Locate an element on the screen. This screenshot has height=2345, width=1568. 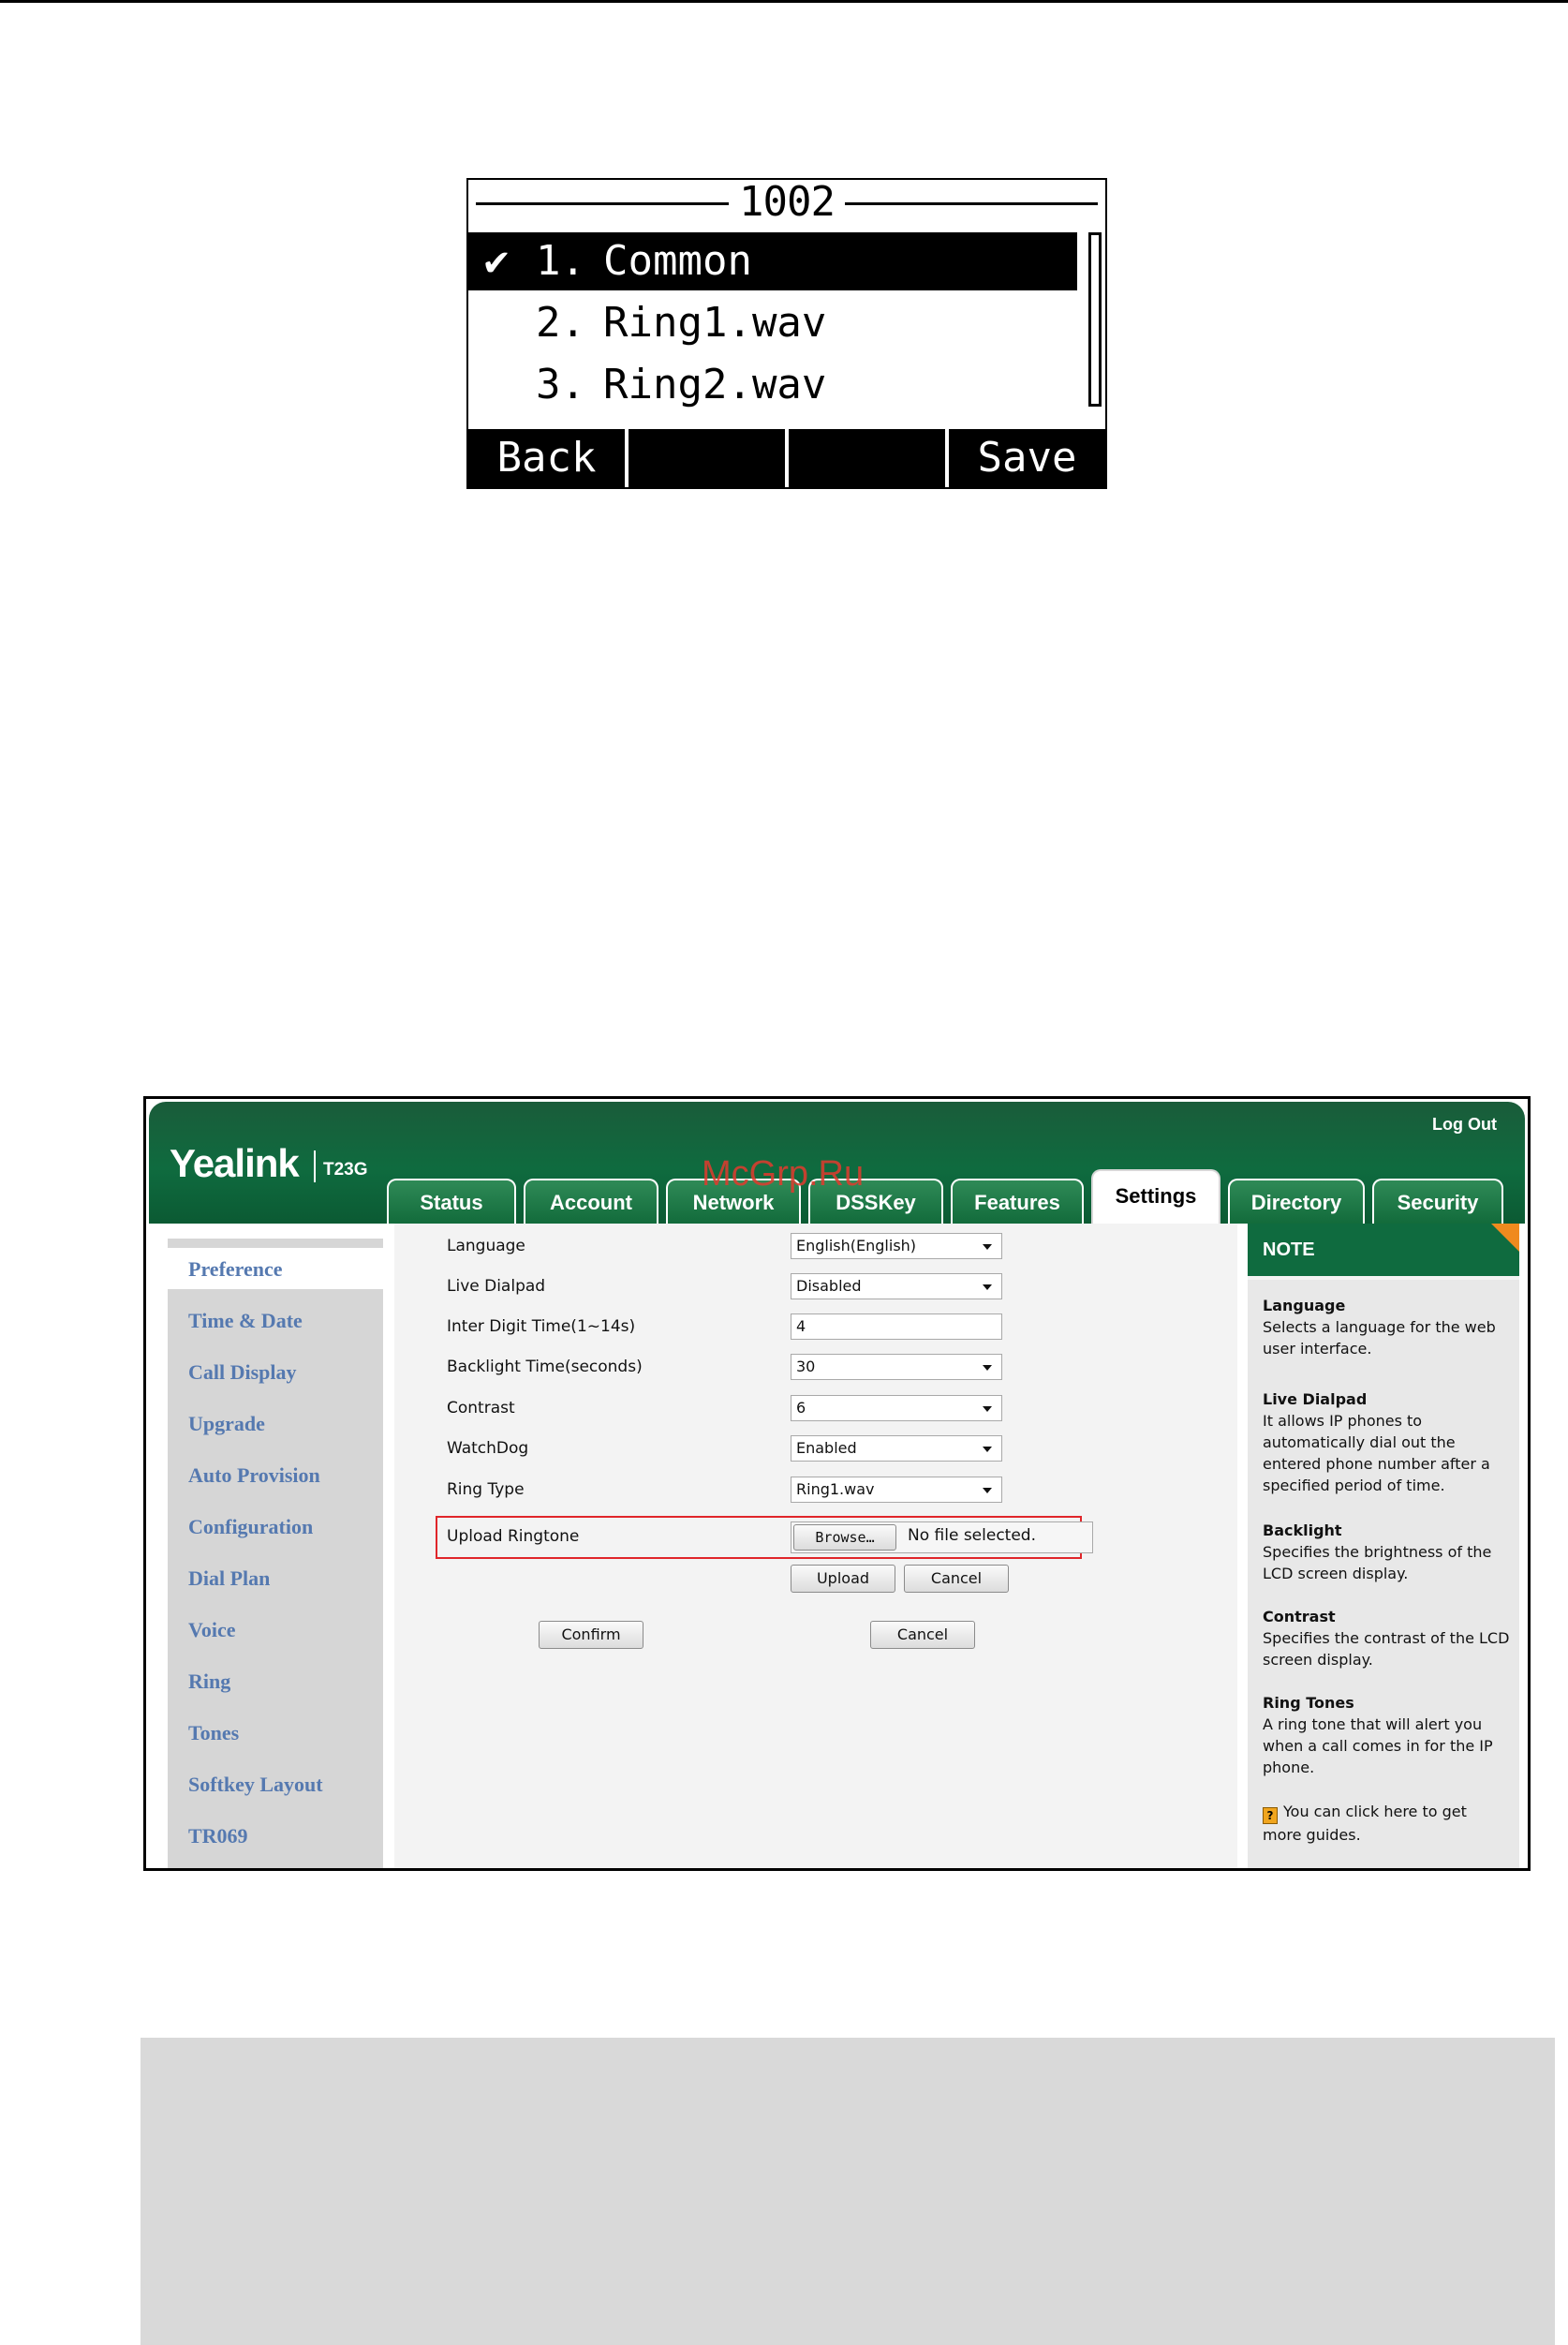
language-value: English(English) is located at coordinates (856, 1245).